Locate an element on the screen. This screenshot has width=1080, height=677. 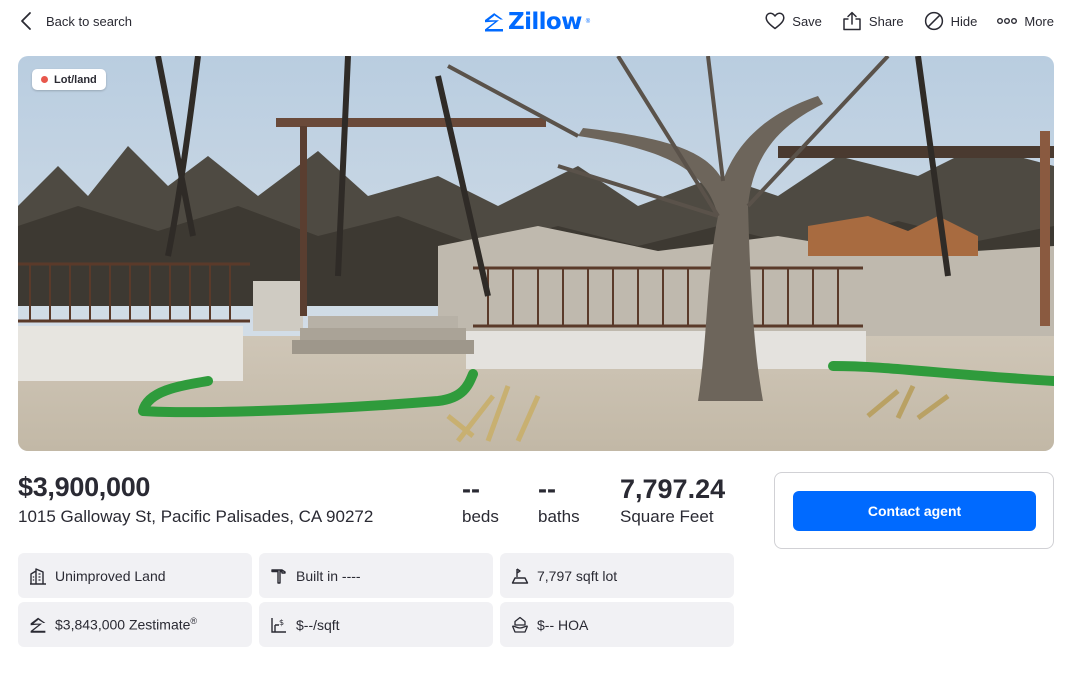
baths-value: -- is located at coordinates (547, 489).